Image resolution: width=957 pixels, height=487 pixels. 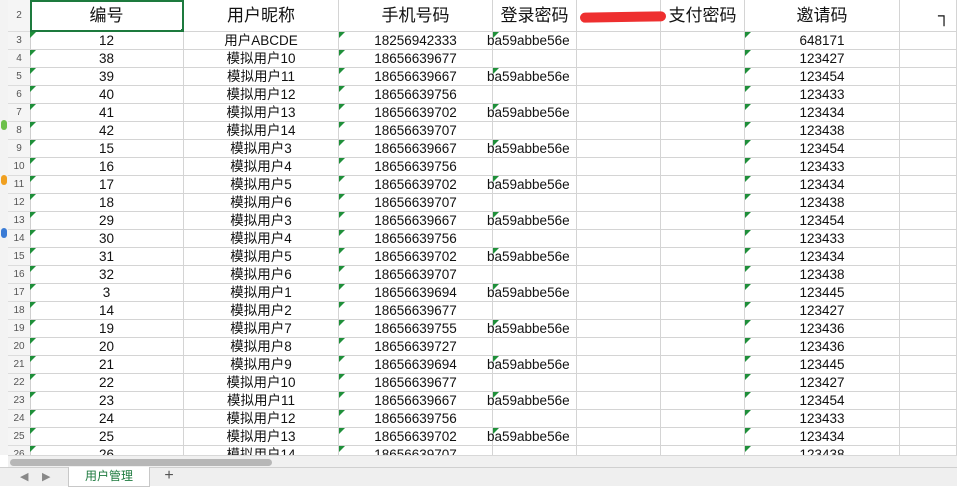 What do you see at coordinates (107, 329) in the screenshot?
I see `cell-id: 19` at bounding box center [107, 329].